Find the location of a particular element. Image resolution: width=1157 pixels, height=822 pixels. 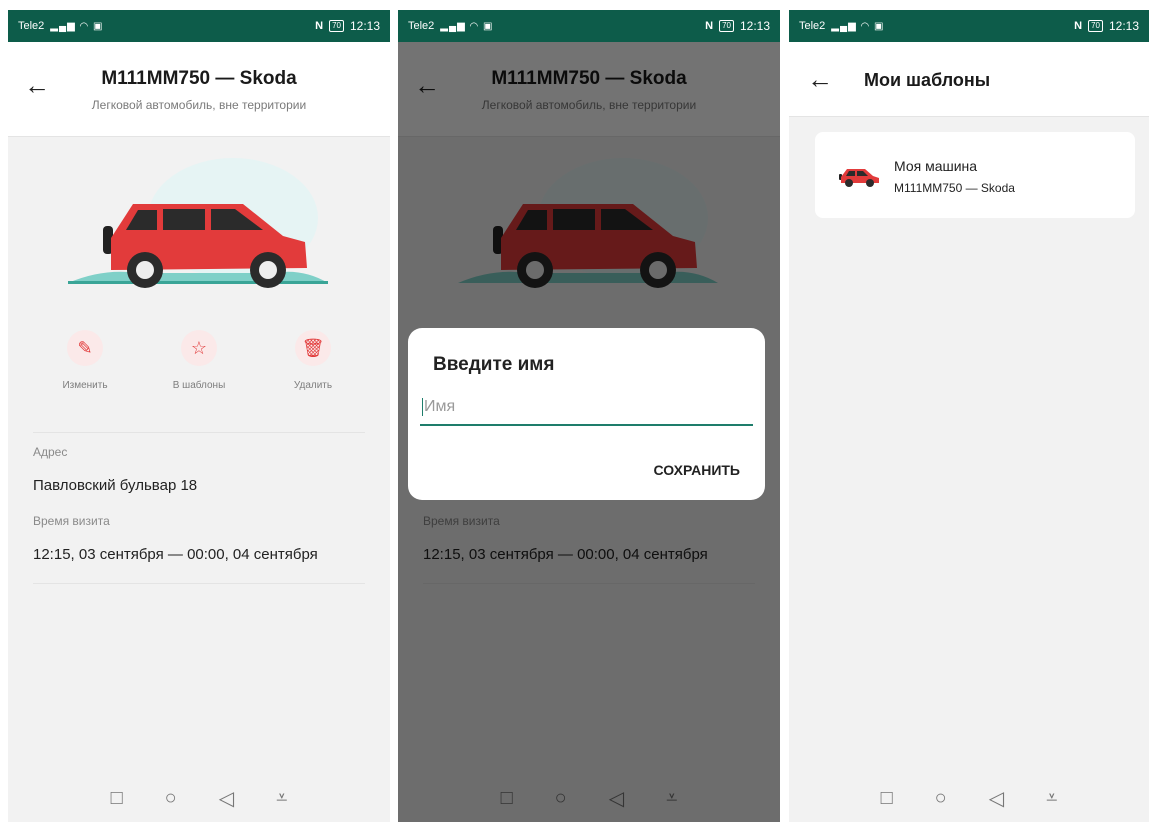

action-row: ✎ Изменить ☆ В шаблоны 🗑 Удалить is located at coordinates (199, 360).